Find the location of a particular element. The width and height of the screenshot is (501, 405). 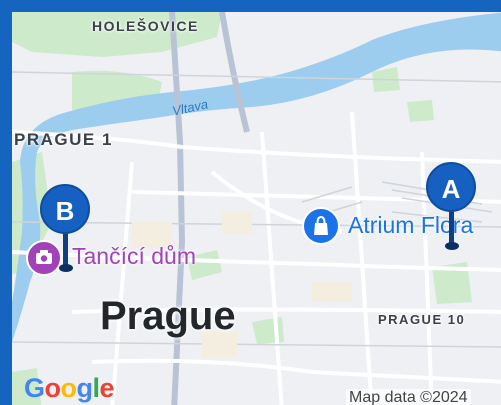

district-label-prague10: PRAGUE 10 is located at coordinates (422, 319).